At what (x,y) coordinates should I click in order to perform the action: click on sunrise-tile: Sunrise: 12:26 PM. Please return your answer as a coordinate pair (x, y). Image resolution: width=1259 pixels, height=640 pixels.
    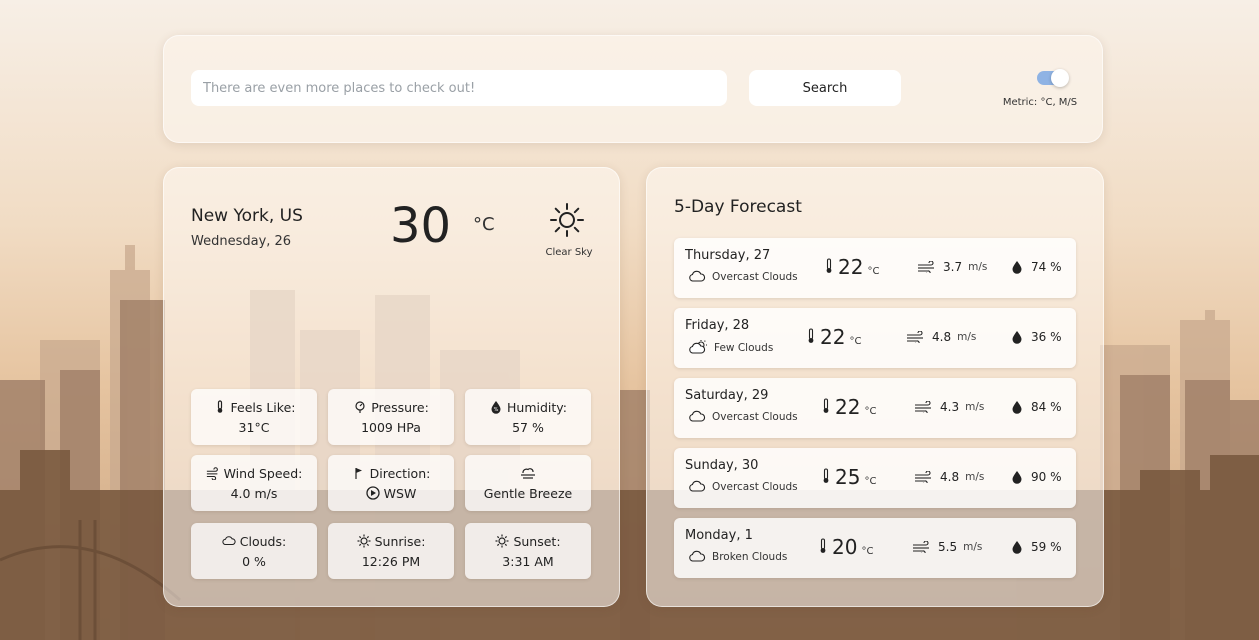
    Looking at the image, I should click on (391, 551).